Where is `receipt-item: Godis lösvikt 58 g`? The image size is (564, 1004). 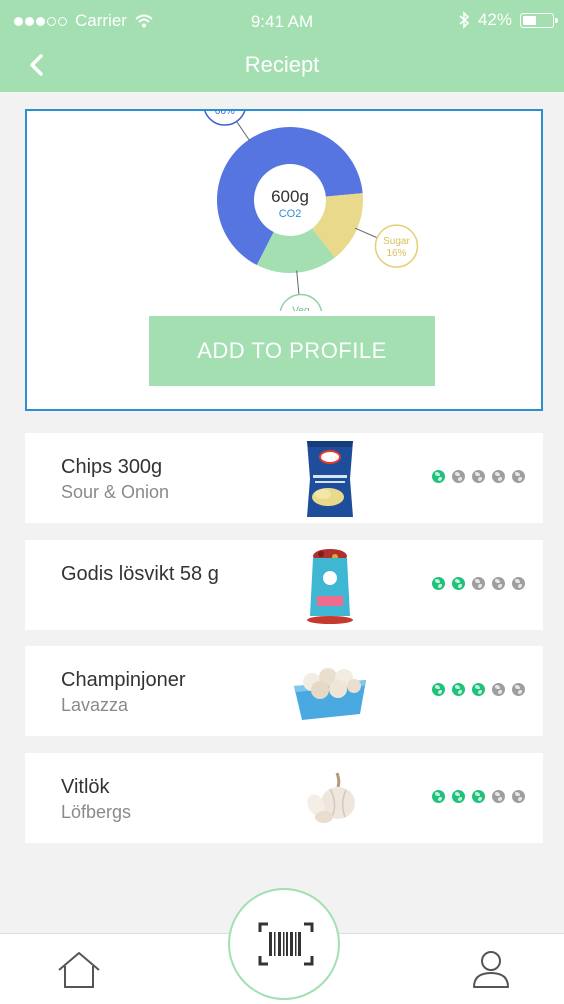
receipt-item: Godis lösvikt 58 g is located at coordinates (284, 585).